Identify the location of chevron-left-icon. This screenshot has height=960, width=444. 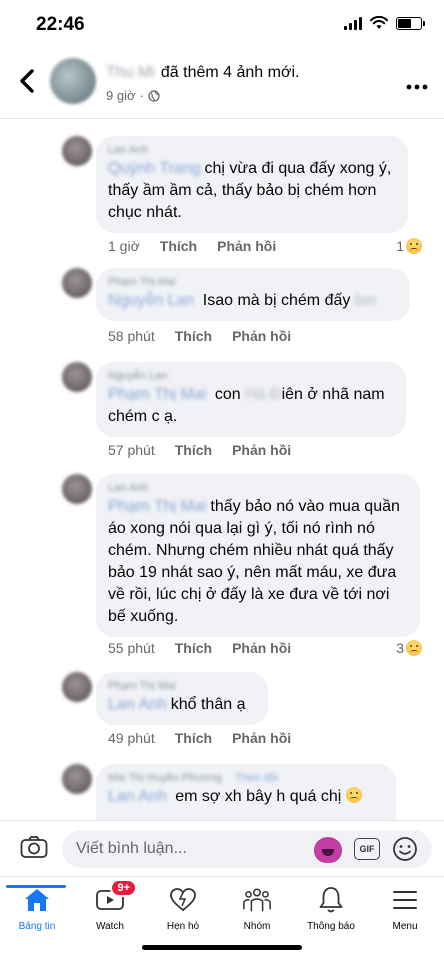
(27, 81).